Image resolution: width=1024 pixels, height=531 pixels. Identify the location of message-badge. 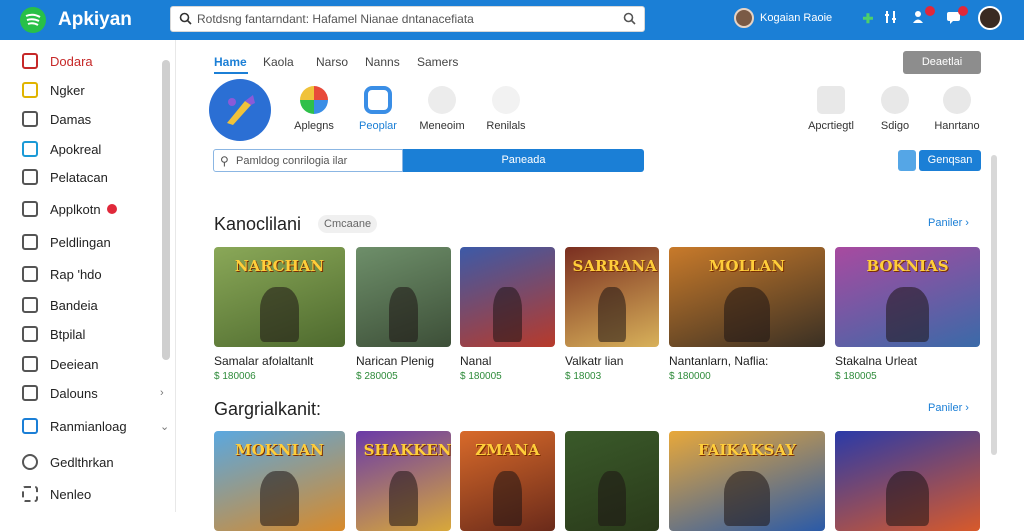
(963, 11).